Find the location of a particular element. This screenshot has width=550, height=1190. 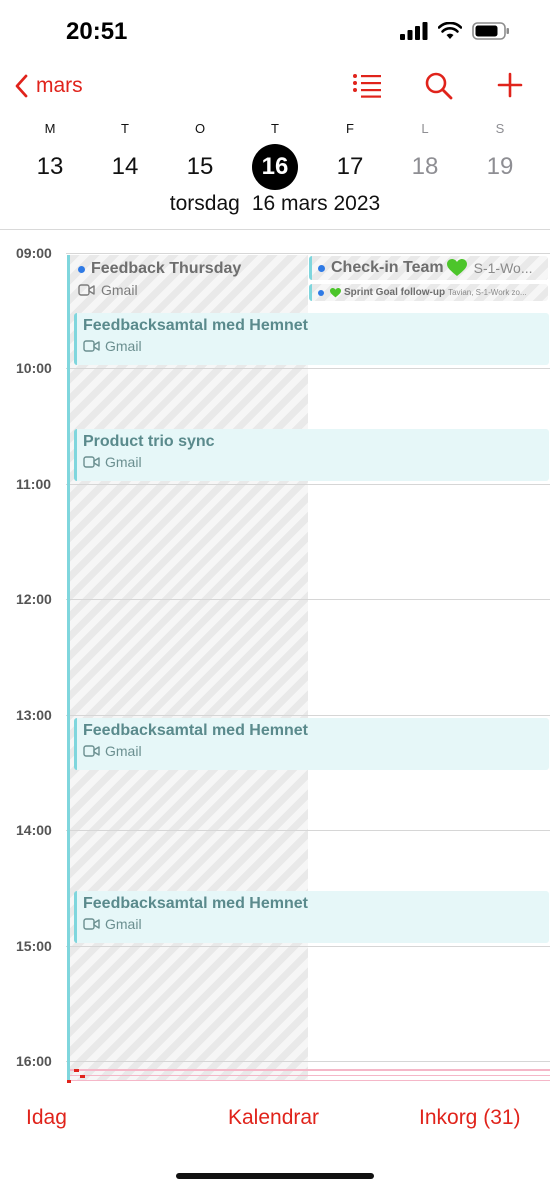

list-view-button is located at coordinates (367, 87).